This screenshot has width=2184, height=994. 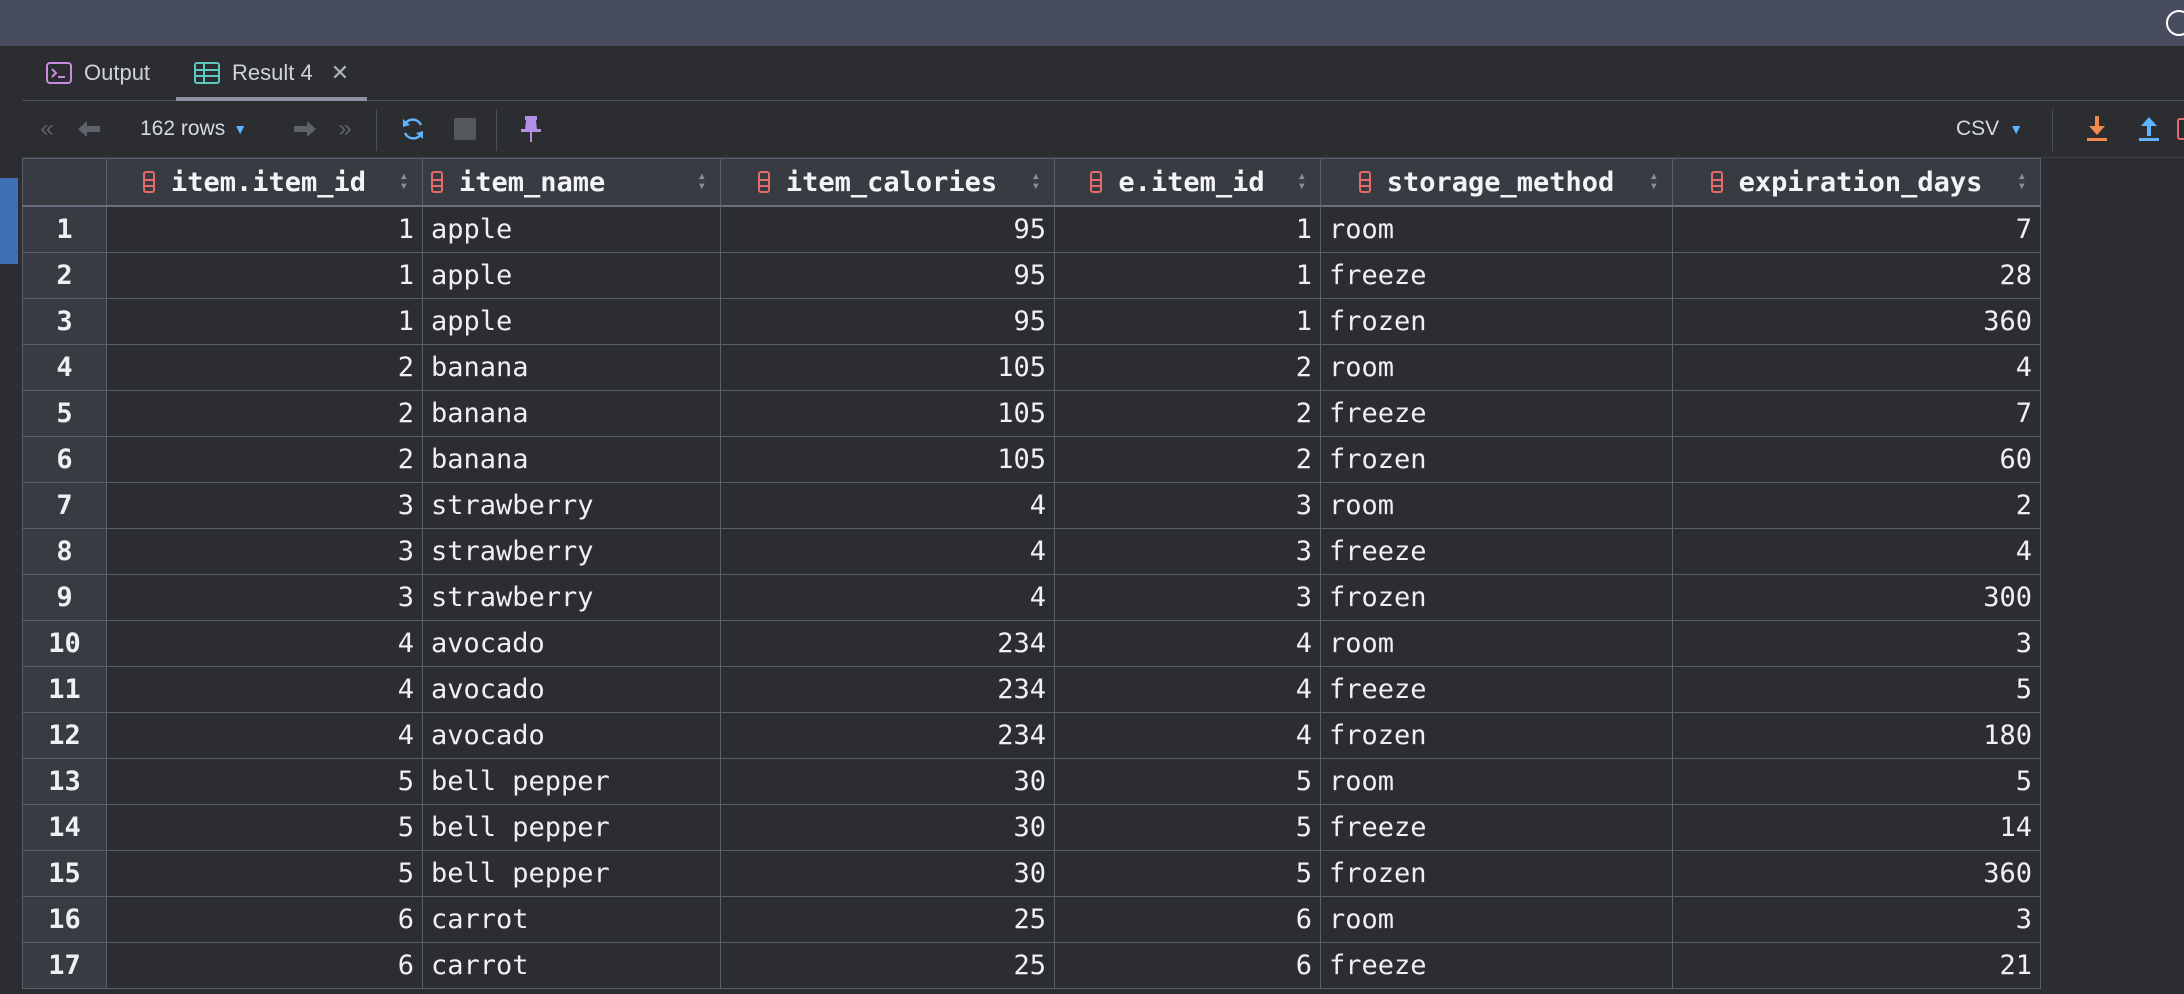 I want to click on table-row: 11 4 avocado 234 4 freeze 5, so click(x=1031, y=689).